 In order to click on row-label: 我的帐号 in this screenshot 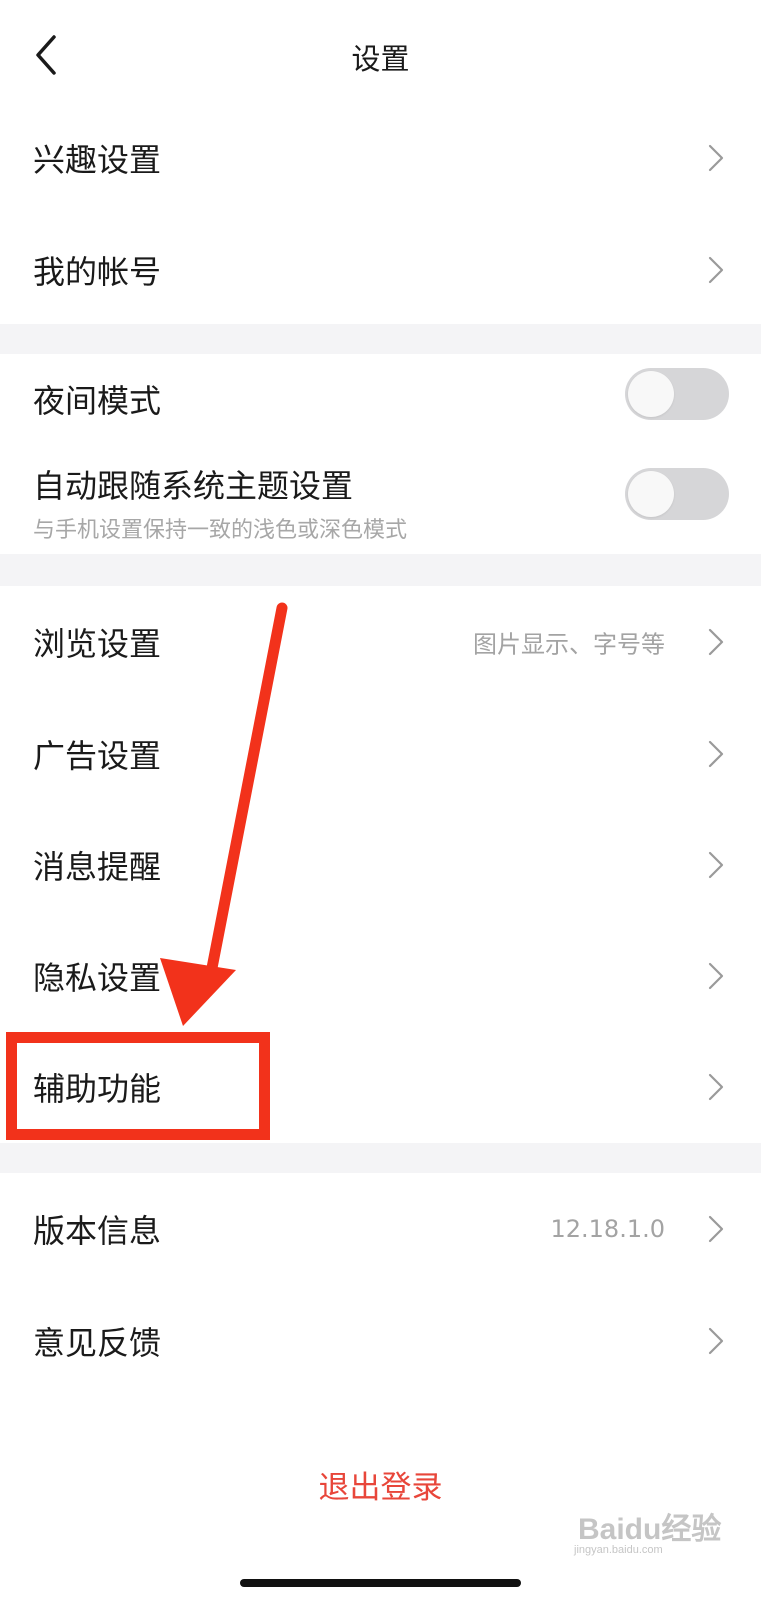, I will do `click(97, 272)`.